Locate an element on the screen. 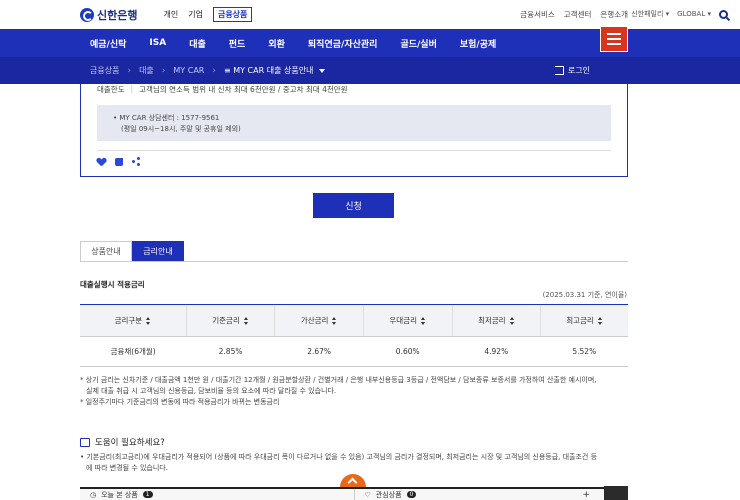 Image resolution: width=740 pixels, height=500 pixels. crumb-current: ≡ MY CAR 대출 상품안내 is located at coordinates (275, 70).